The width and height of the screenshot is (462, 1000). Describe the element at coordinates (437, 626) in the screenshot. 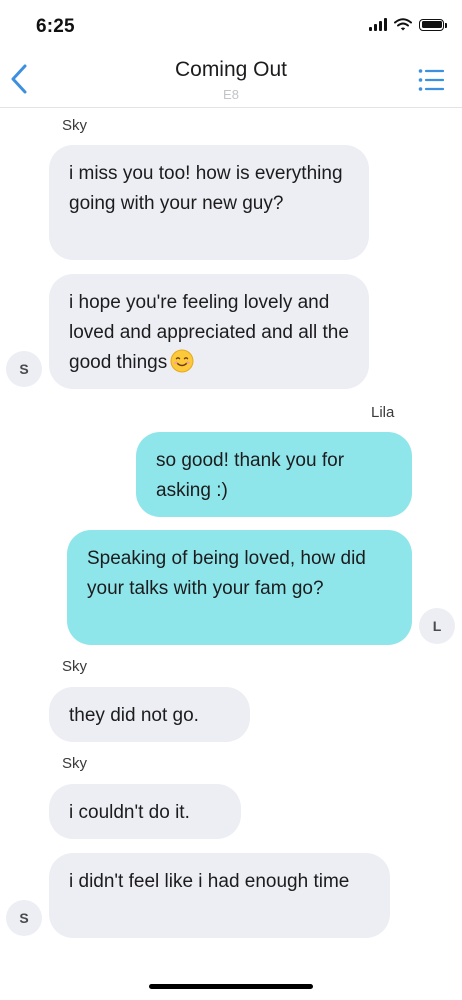

I see `avatar: L` at that location.